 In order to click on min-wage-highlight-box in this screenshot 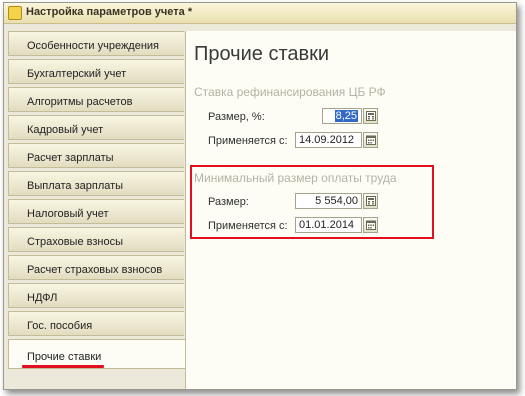, I will do `click(312, 202)`.